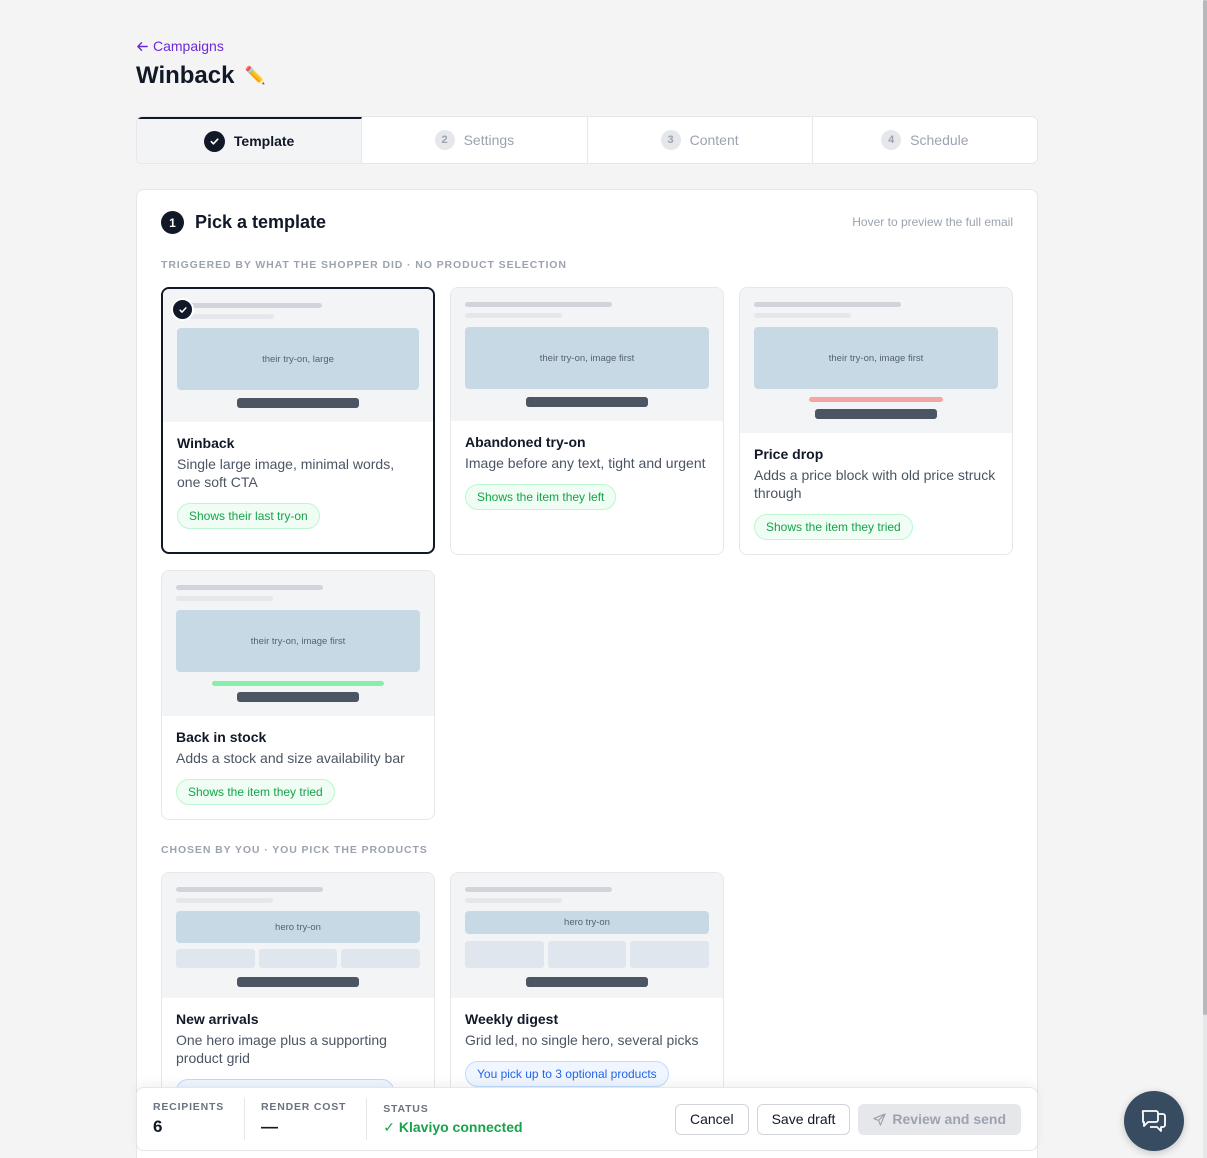 The height and width of the screenshot is (1158, 1207). What do you see at coordinates (453, 1126) in the screenshot?
I see `status-badge: ✓ Klaviyo connected` at bounding box center [453, 1126].